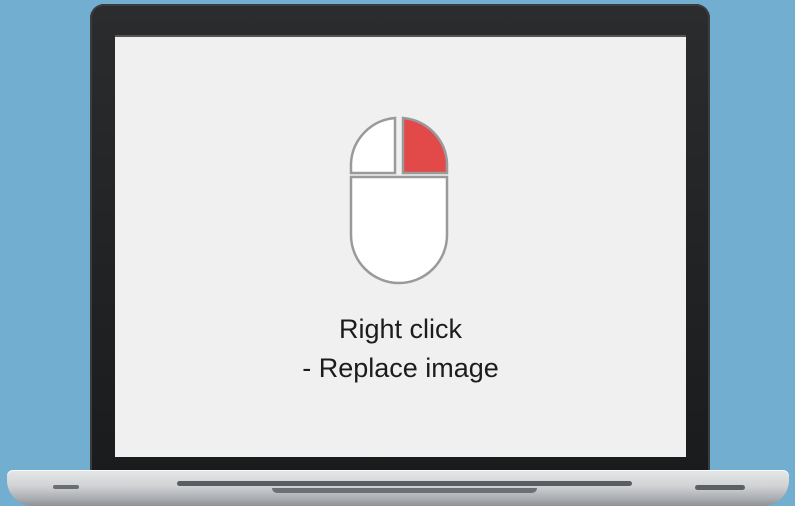  Describe the element at coordinates (720, 487) in the screenshot. I see `base-slot-right` at that location.